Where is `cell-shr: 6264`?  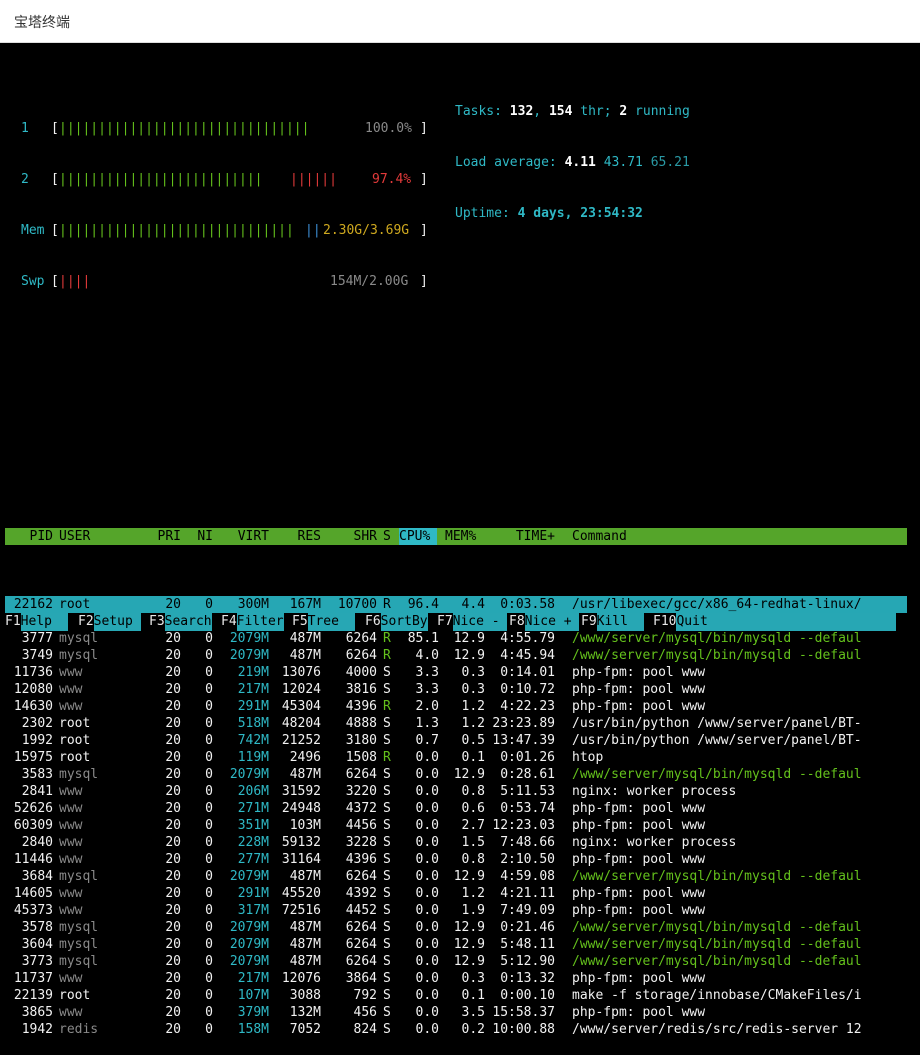 cell-shr: 6264 is located at coordinates (361, 655).